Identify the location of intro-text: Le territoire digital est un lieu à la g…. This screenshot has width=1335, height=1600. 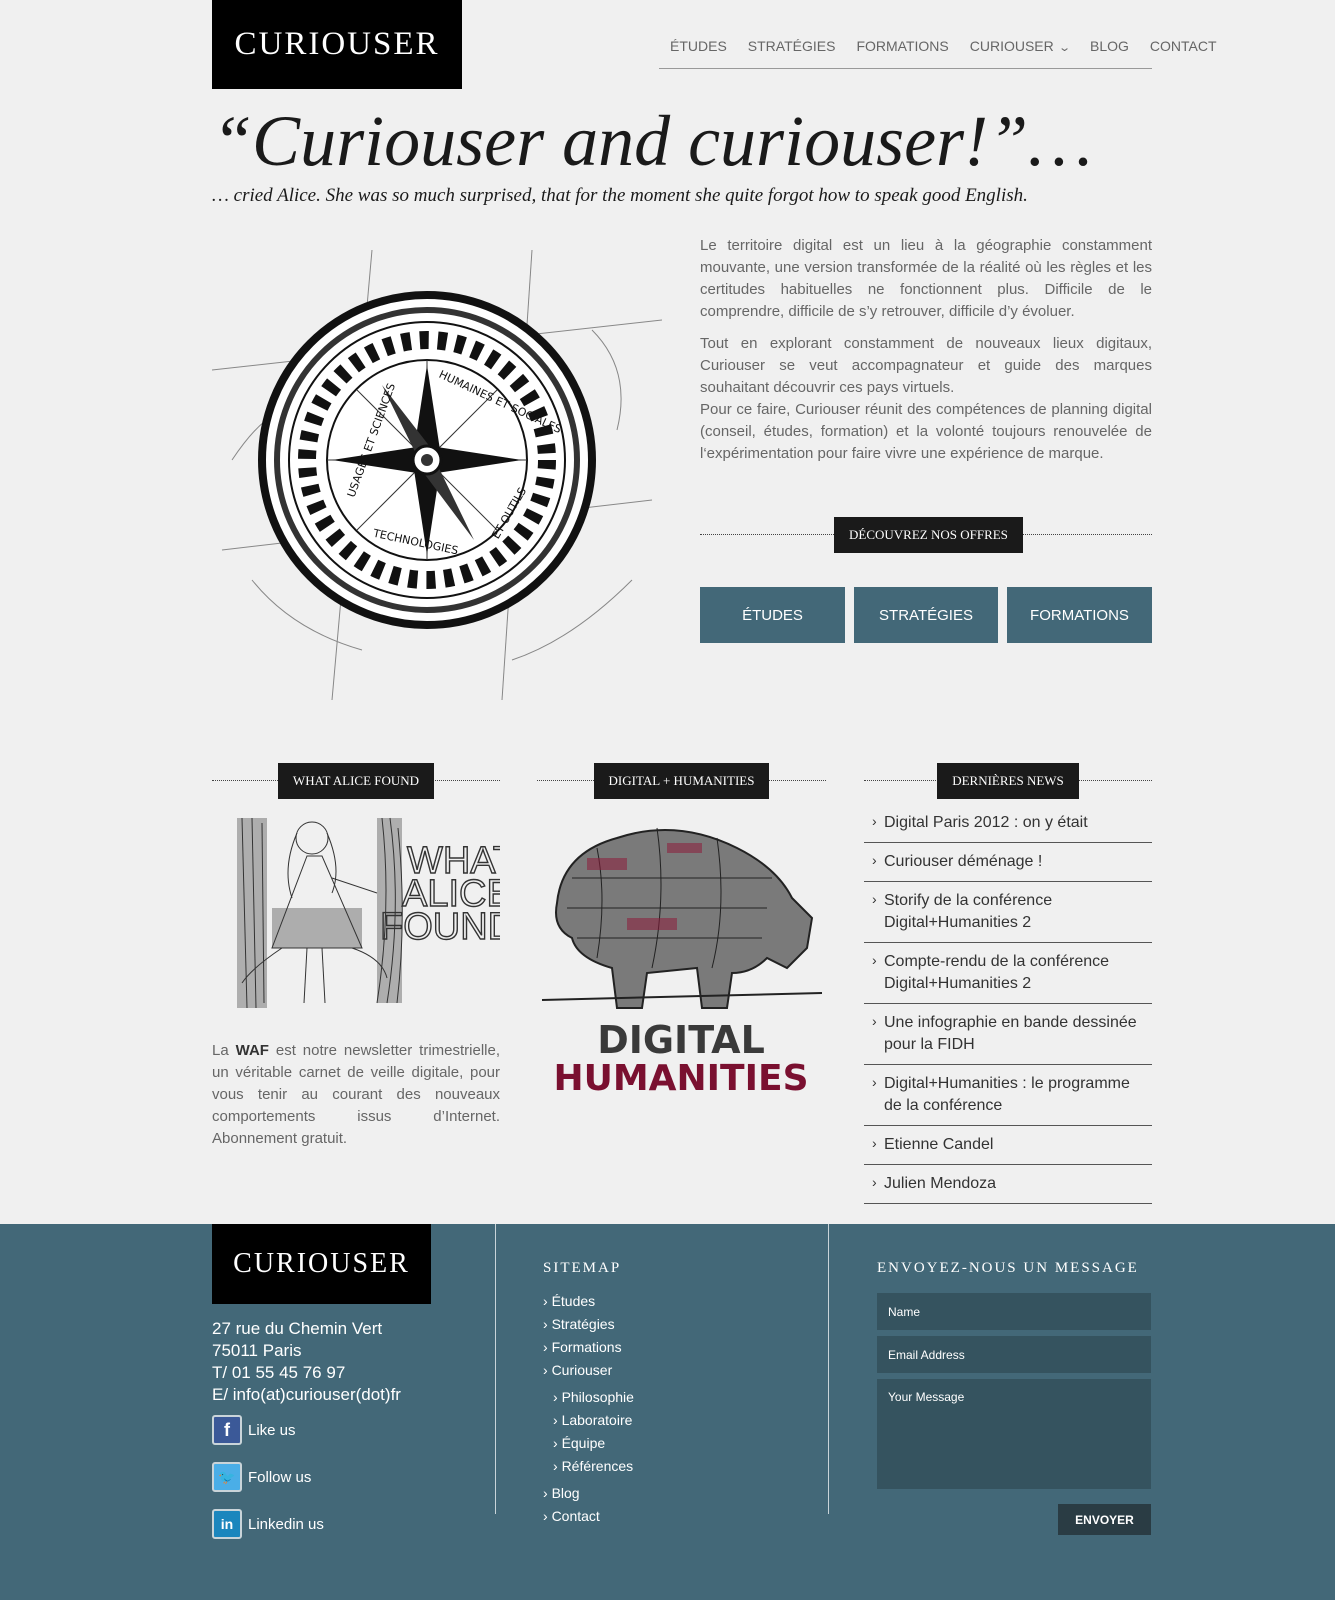
(926, 355).